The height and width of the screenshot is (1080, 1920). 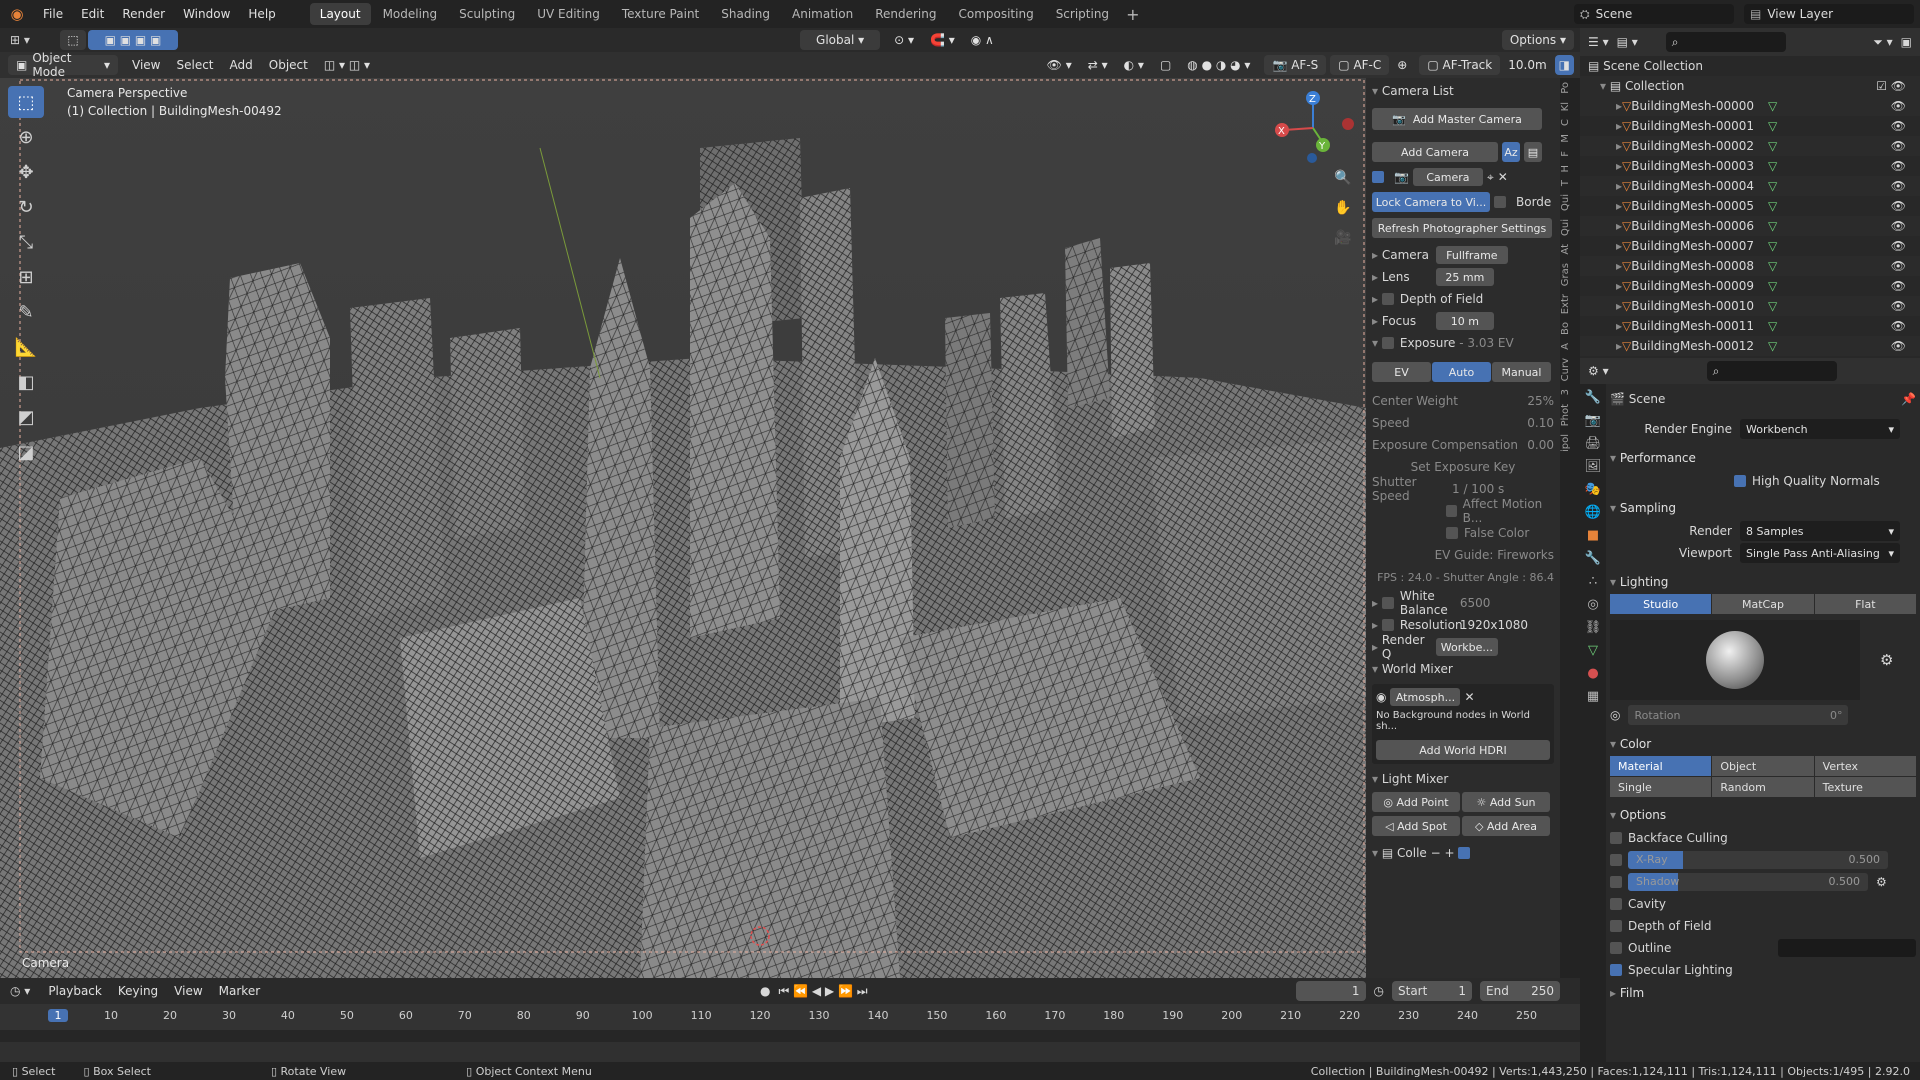 What do you see at coordinates (261, 14) in the screenshot?
I see `menu-help: Help` at bounding box center [261, 14].